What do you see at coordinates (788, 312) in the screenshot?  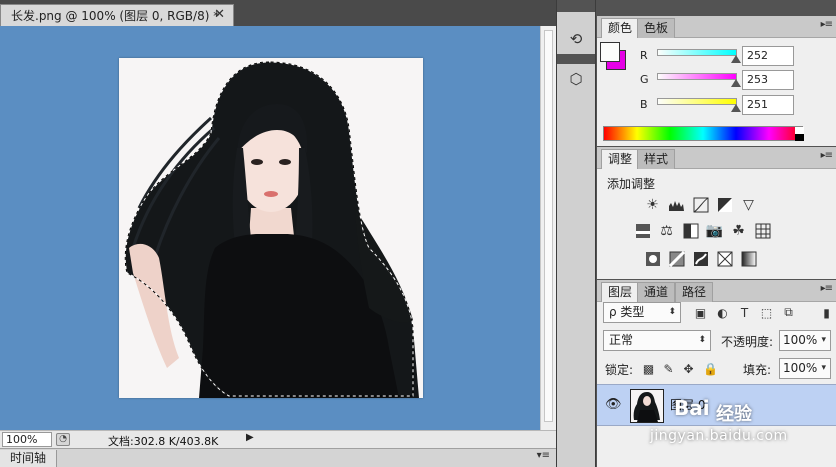 I see `filter-smart-object-icon: ⧉` at bounding box center [788, 312].